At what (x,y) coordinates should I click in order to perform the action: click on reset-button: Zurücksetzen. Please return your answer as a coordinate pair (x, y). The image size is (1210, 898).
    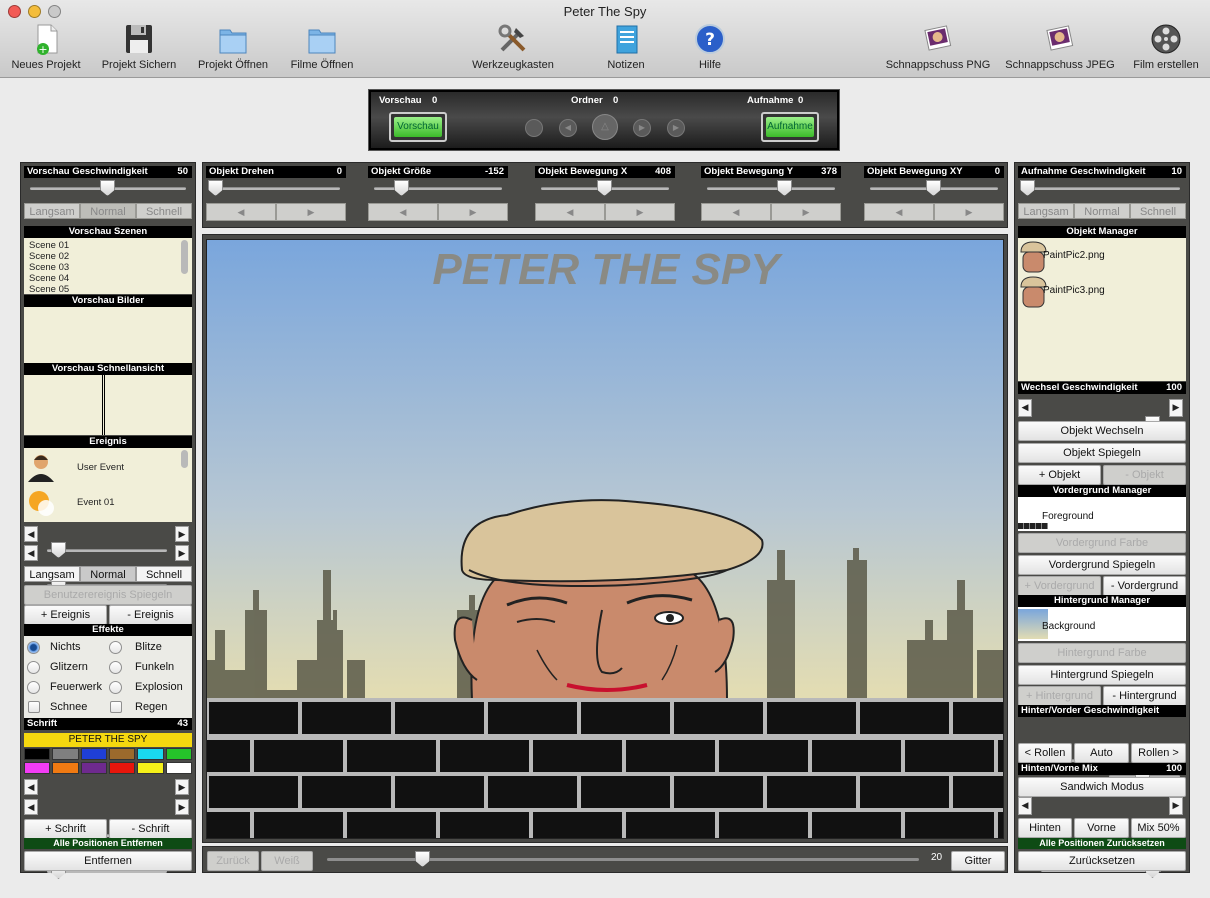
    Looking at the image, I should click on (1102, 861).